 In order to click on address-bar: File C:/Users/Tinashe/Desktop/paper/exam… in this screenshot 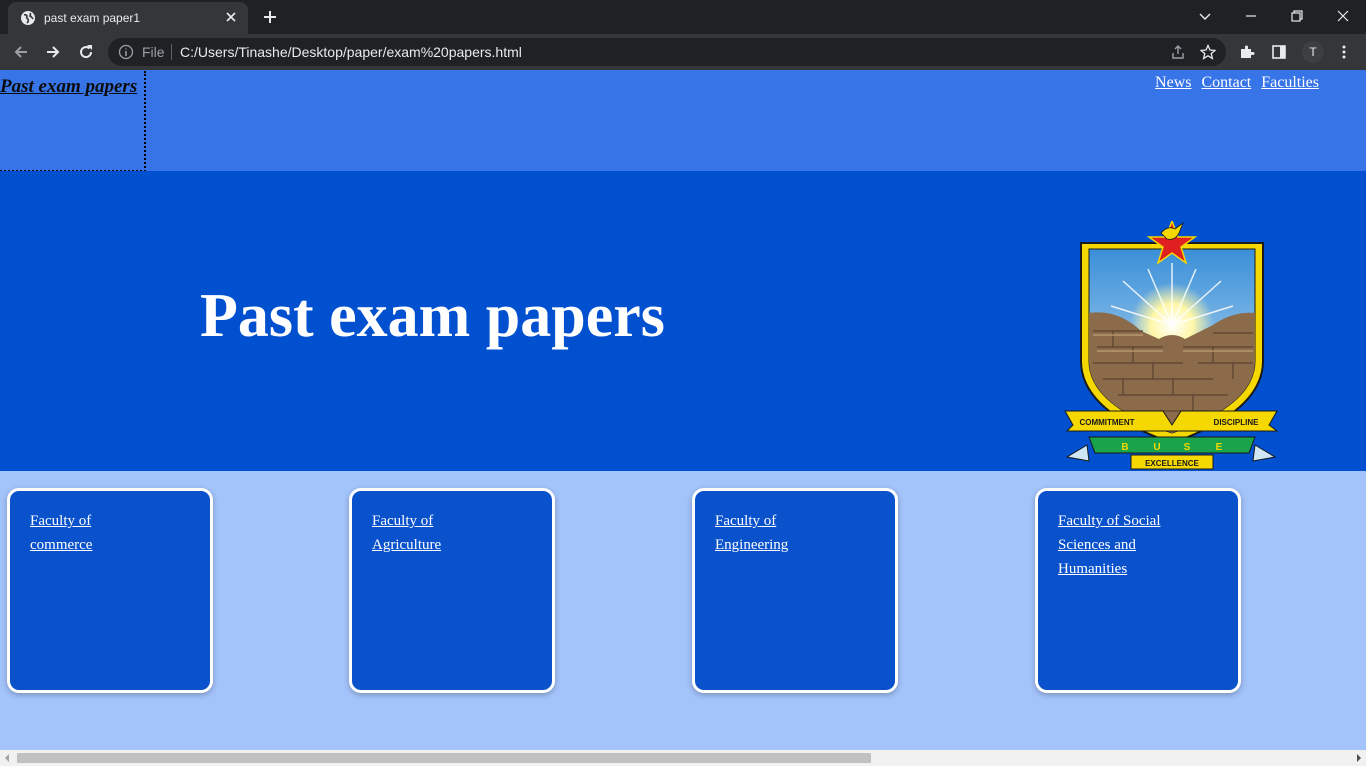, I will do `click(667, 52)`.